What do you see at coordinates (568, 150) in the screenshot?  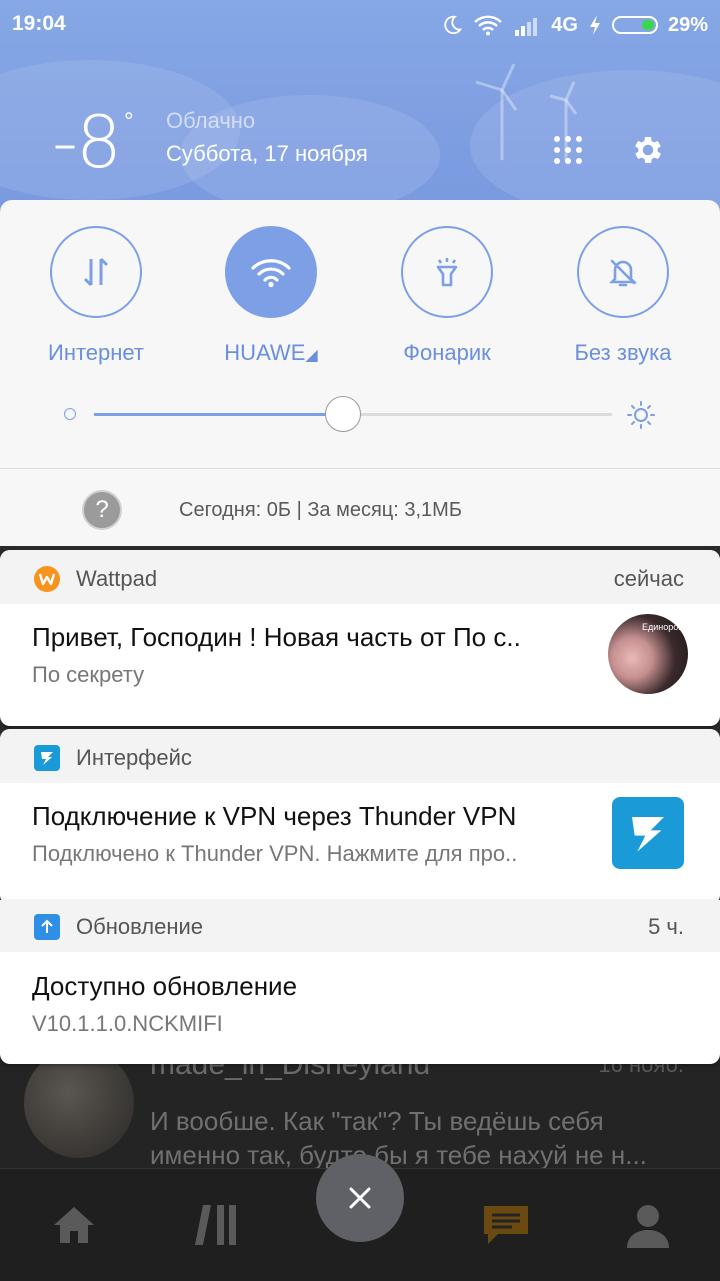 I see `grid-menu-icon` at bounding box center [568, 150].